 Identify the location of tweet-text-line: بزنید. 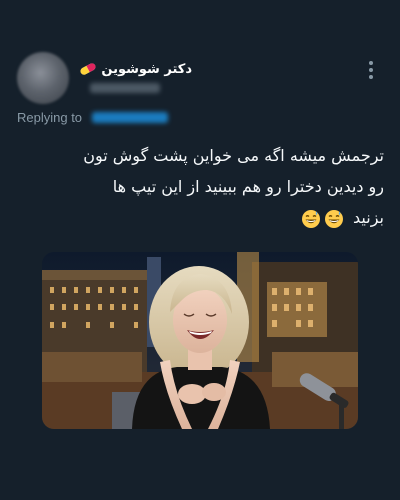
(368, 217).